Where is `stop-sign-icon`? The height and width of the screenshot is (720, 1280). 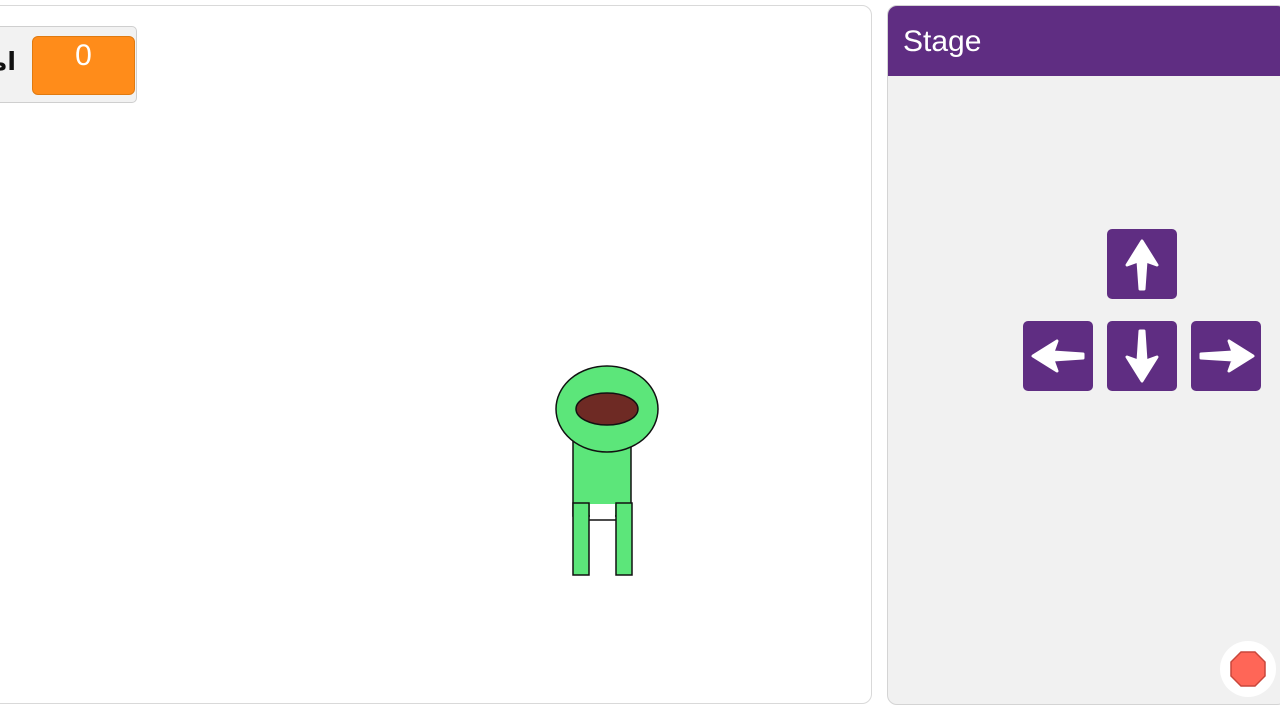
stop-sign-icon is located at coordinates (1248, 669).